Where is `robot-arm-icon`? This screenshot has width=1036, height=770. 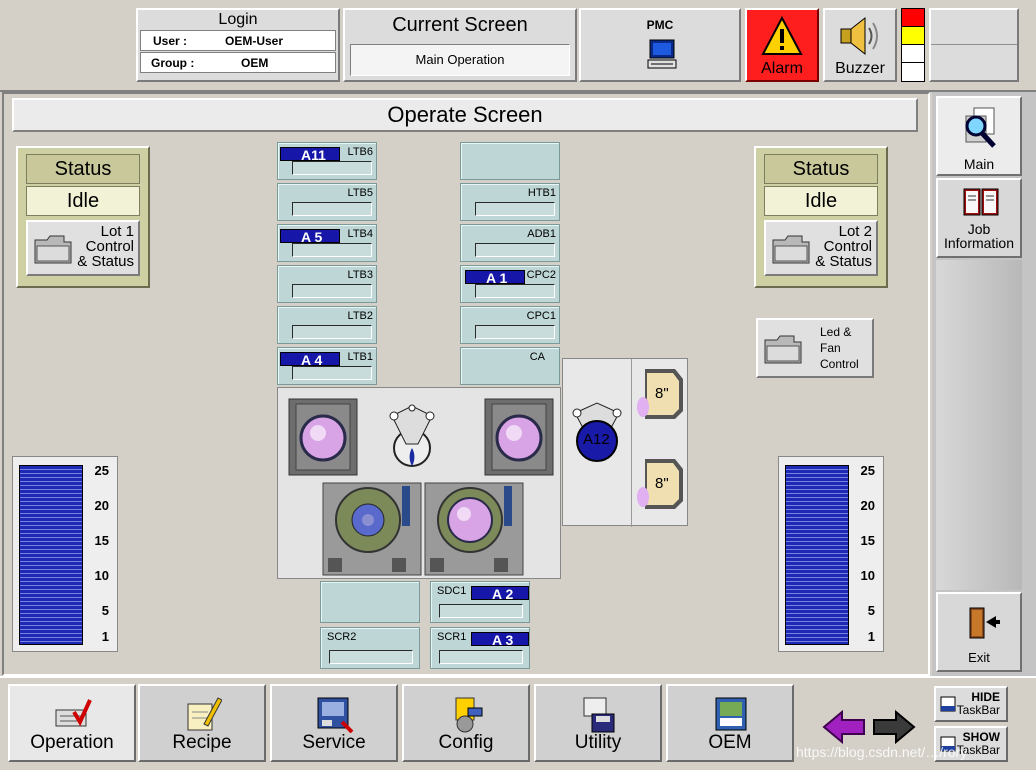
robot-arm-icon is located at coordinates (412, 435).